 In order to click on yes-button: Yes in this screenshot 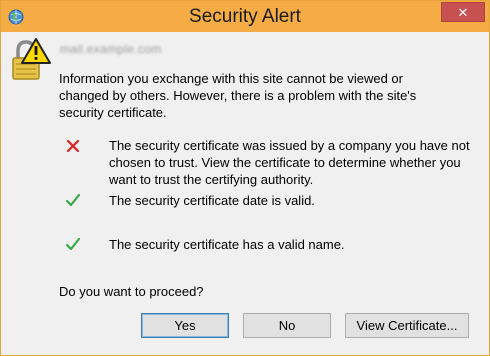, I will do `click(185, 325)`.